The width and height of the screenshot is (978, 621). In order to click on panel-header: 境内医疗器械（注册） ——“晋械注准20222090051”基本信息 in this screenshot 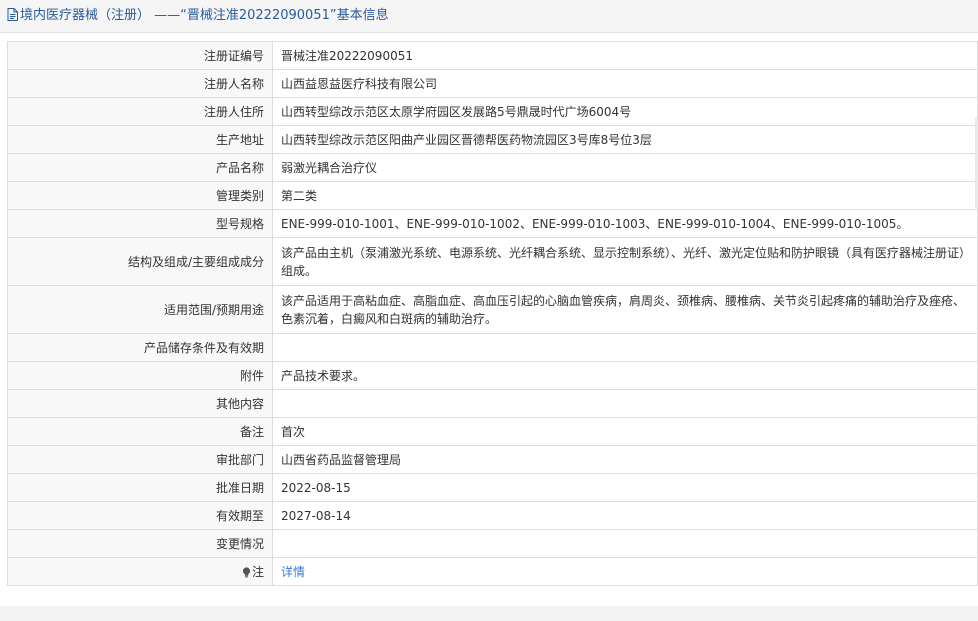, I will do `click(489, 16)`.